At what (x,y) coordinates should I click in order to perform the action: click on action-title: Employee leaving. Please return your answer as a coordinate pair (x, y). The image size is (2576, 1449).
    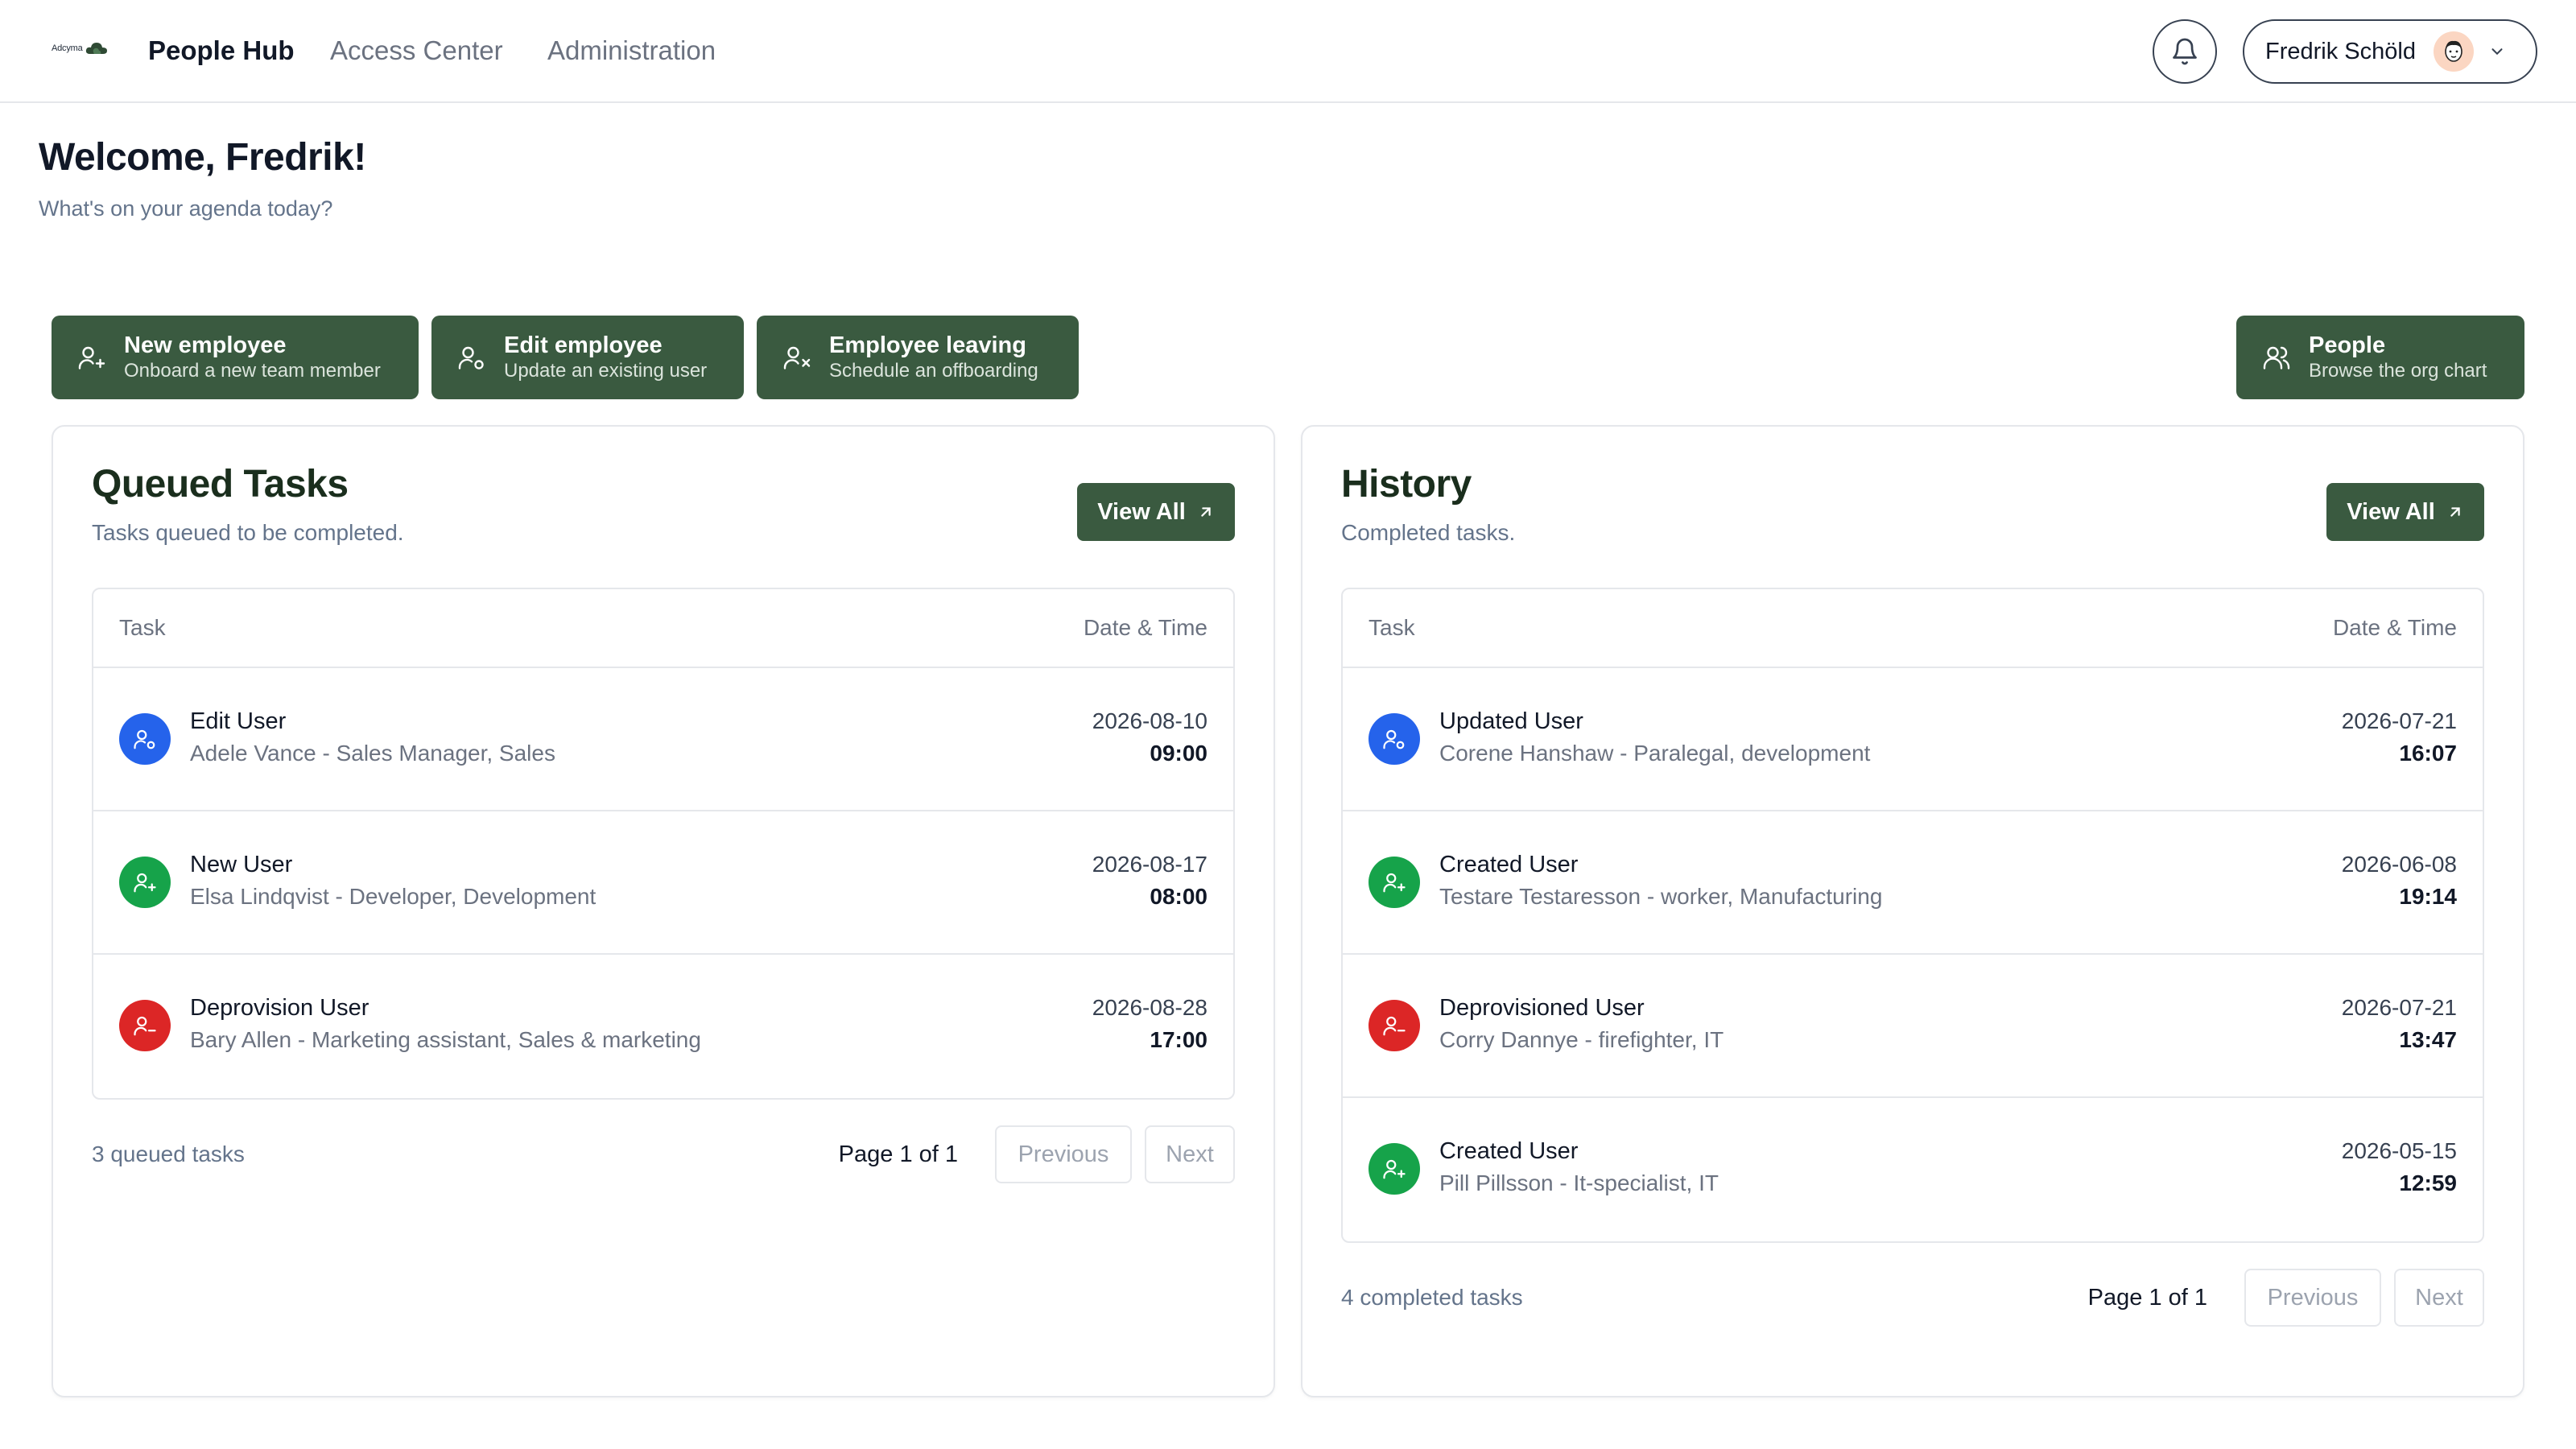
    Looking at the image, I should click on (927, 345).